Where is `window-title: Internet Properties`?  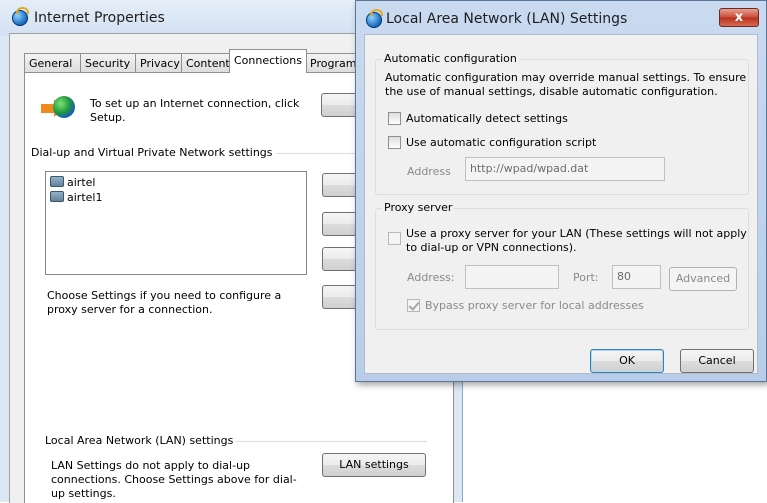 window-title: Internet Properties is located at coordinates (99, 18).